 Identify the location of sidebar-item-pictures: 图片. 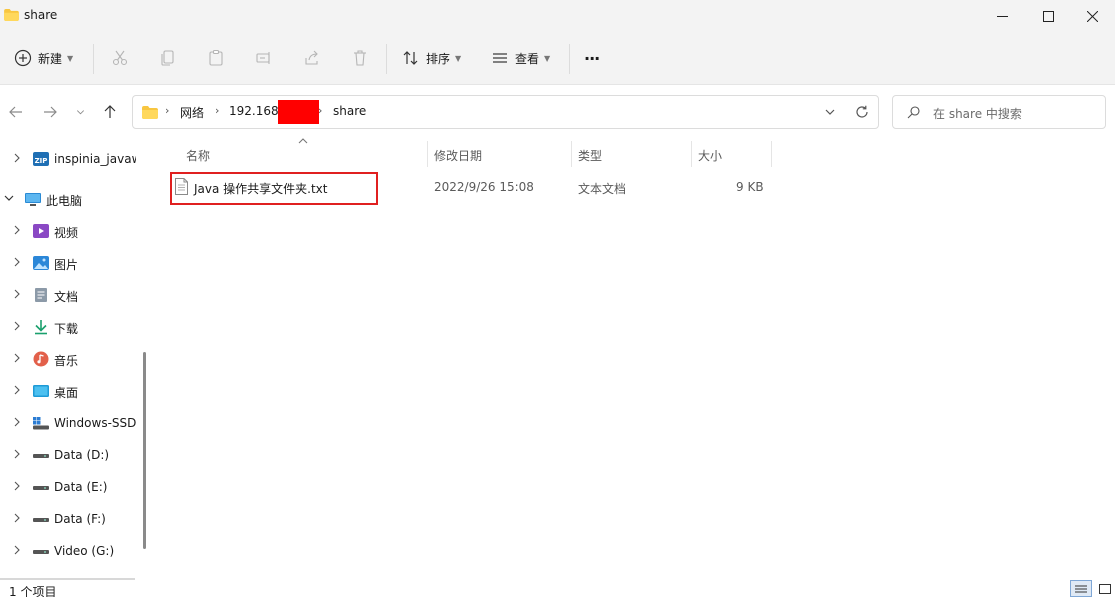
(70, 263).